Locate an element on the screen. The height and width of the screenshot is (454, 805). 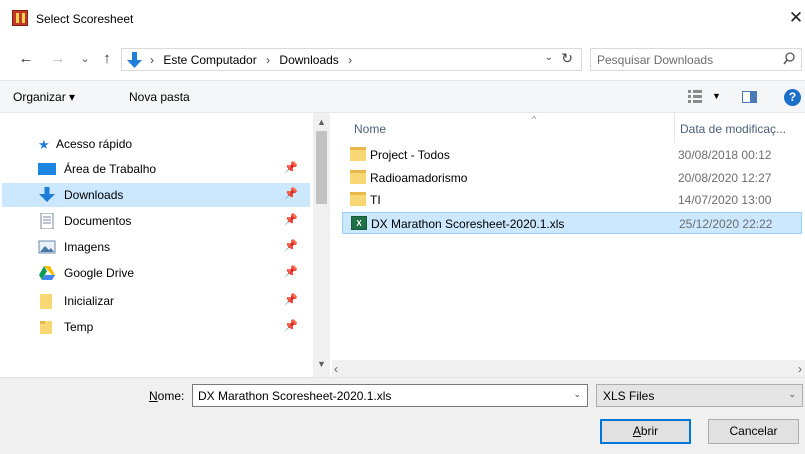
file-row-radioamadorismo: Radioamadorismo 20/08/2020 12:27 is located at coordinates (572, 178).